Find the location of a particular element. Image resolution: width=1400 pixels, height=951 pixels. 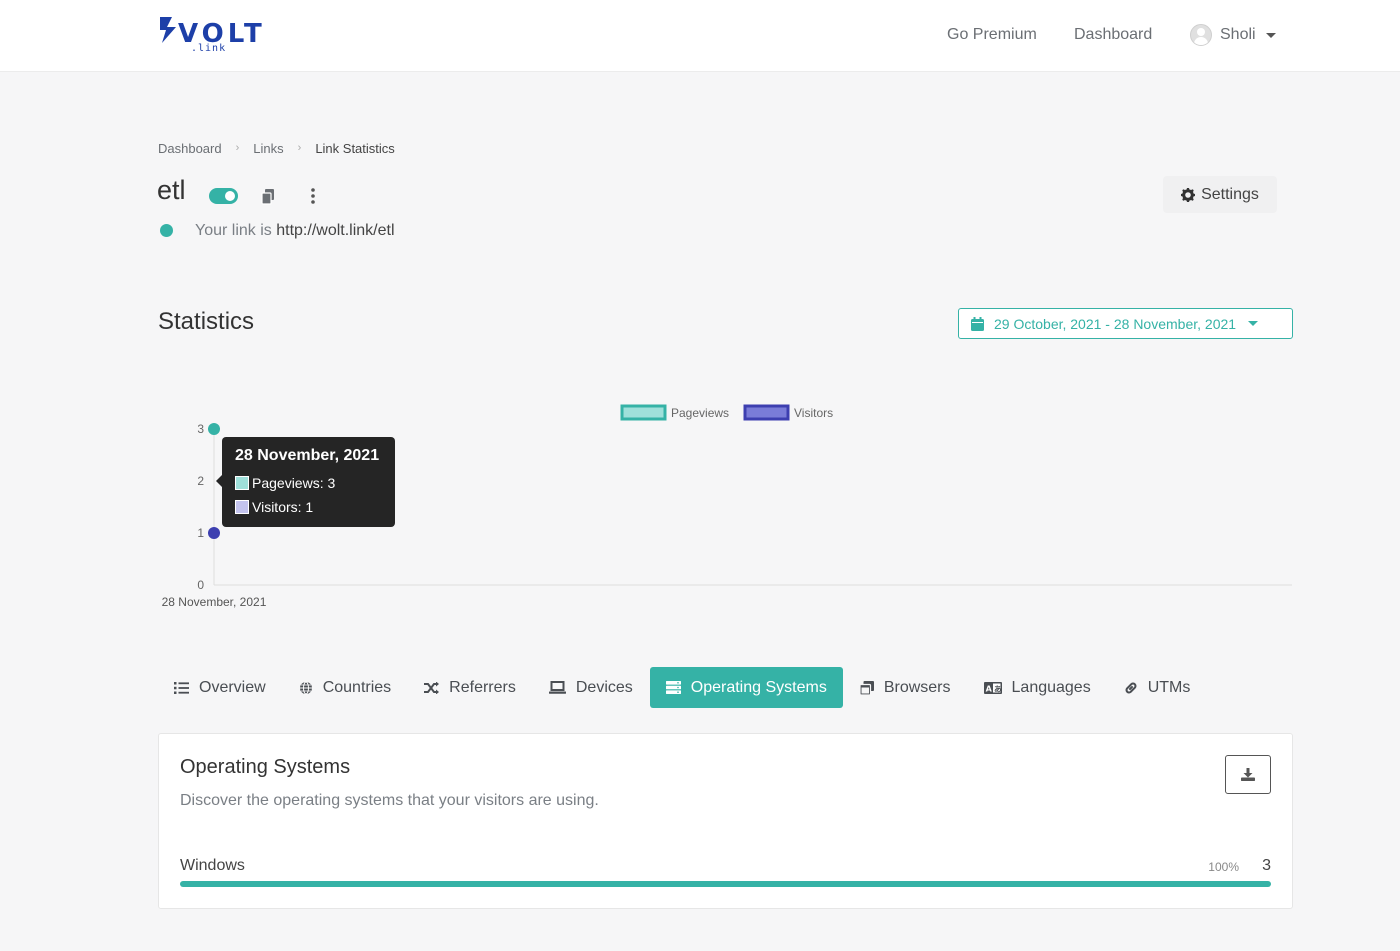

pageviews-swatch is located at coordinates (242, 483).